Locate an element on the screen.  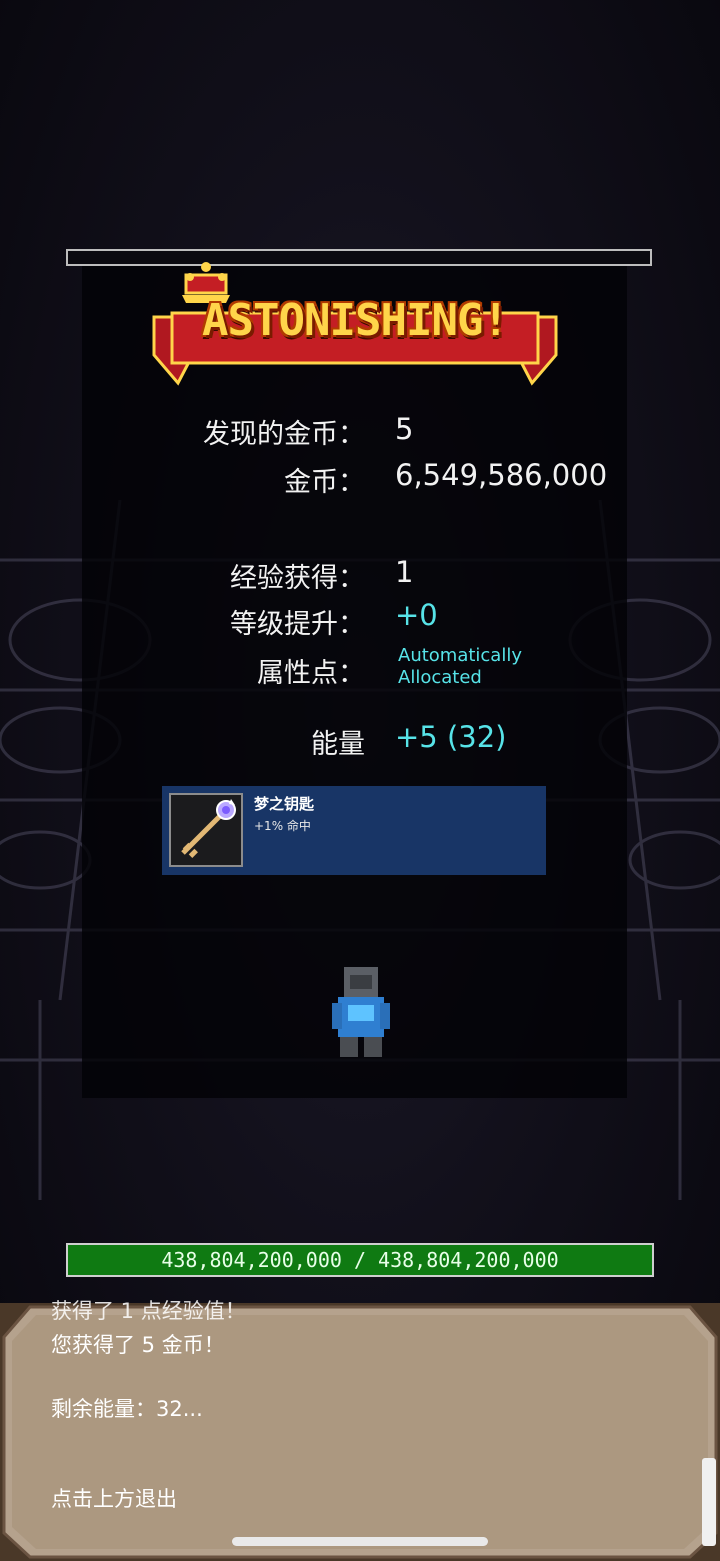
gold-found-label: 发现的金币： is located at coordinates (284, 434).